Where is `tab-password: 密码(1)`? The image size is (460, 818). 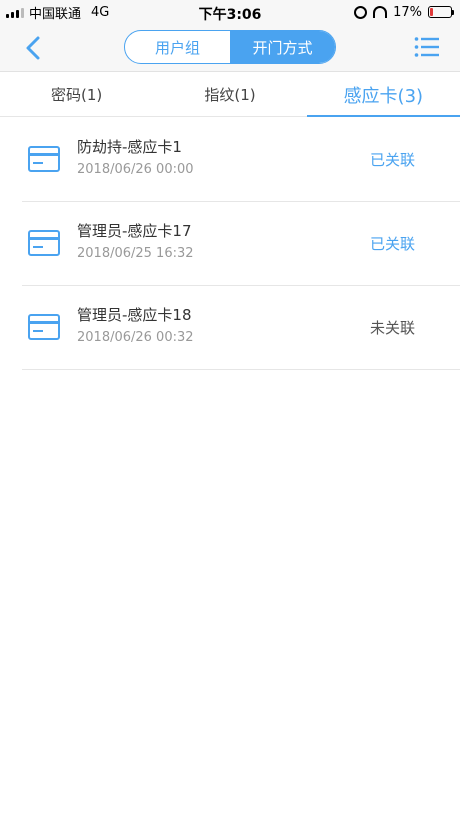
tab-password: 密码(1) is located at coordinates (76, 94).